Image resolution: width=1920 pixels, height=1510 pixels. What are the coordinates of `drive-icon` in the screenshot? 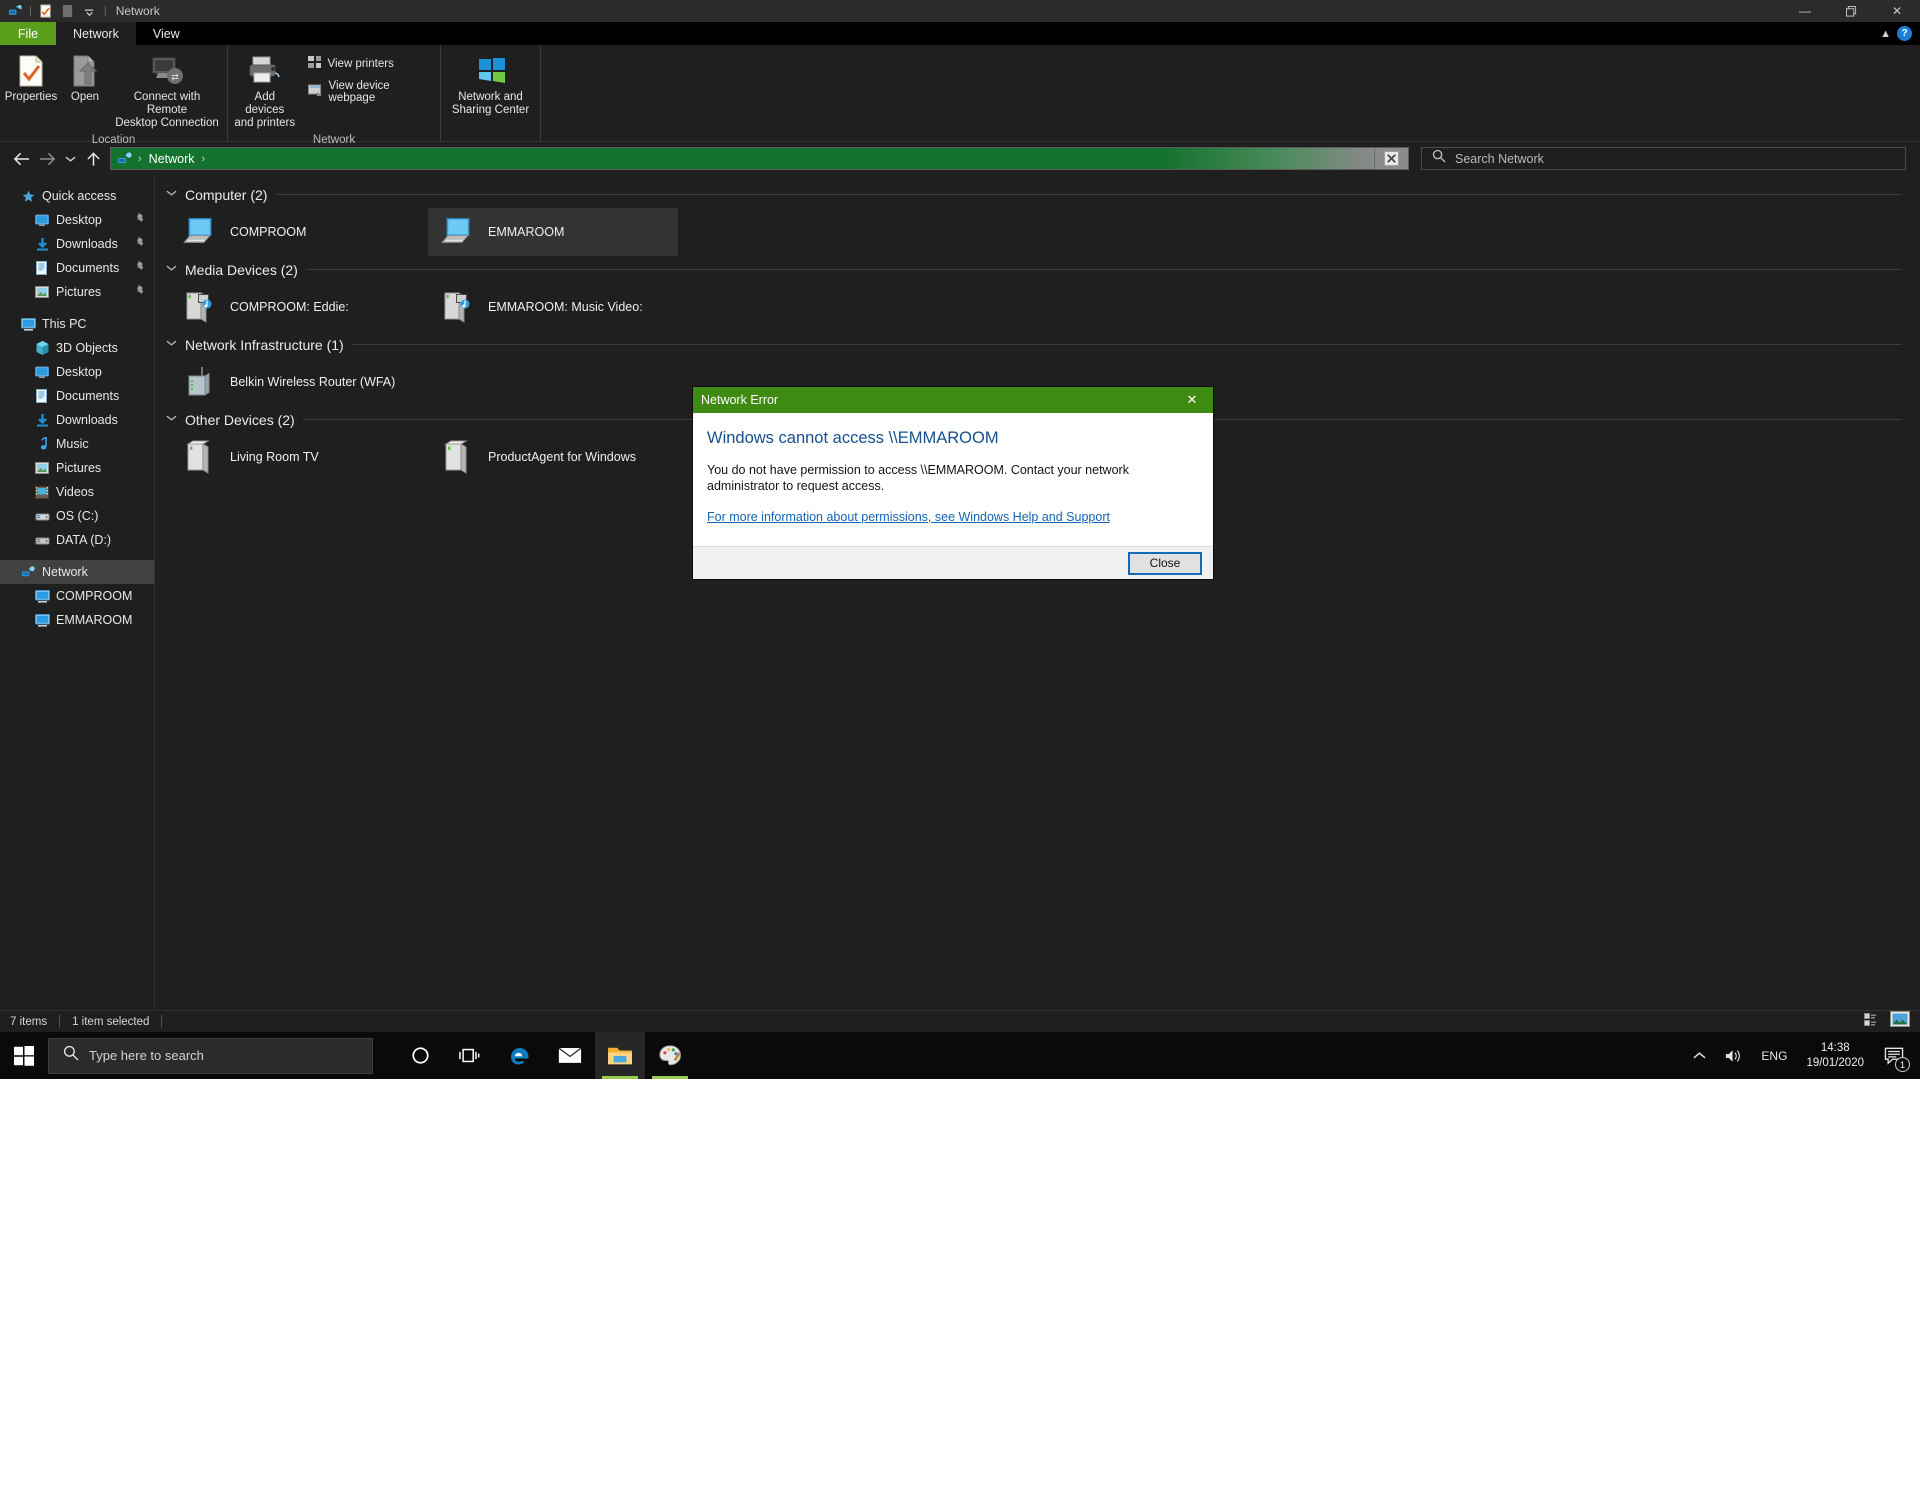 It's located at (42, 516).